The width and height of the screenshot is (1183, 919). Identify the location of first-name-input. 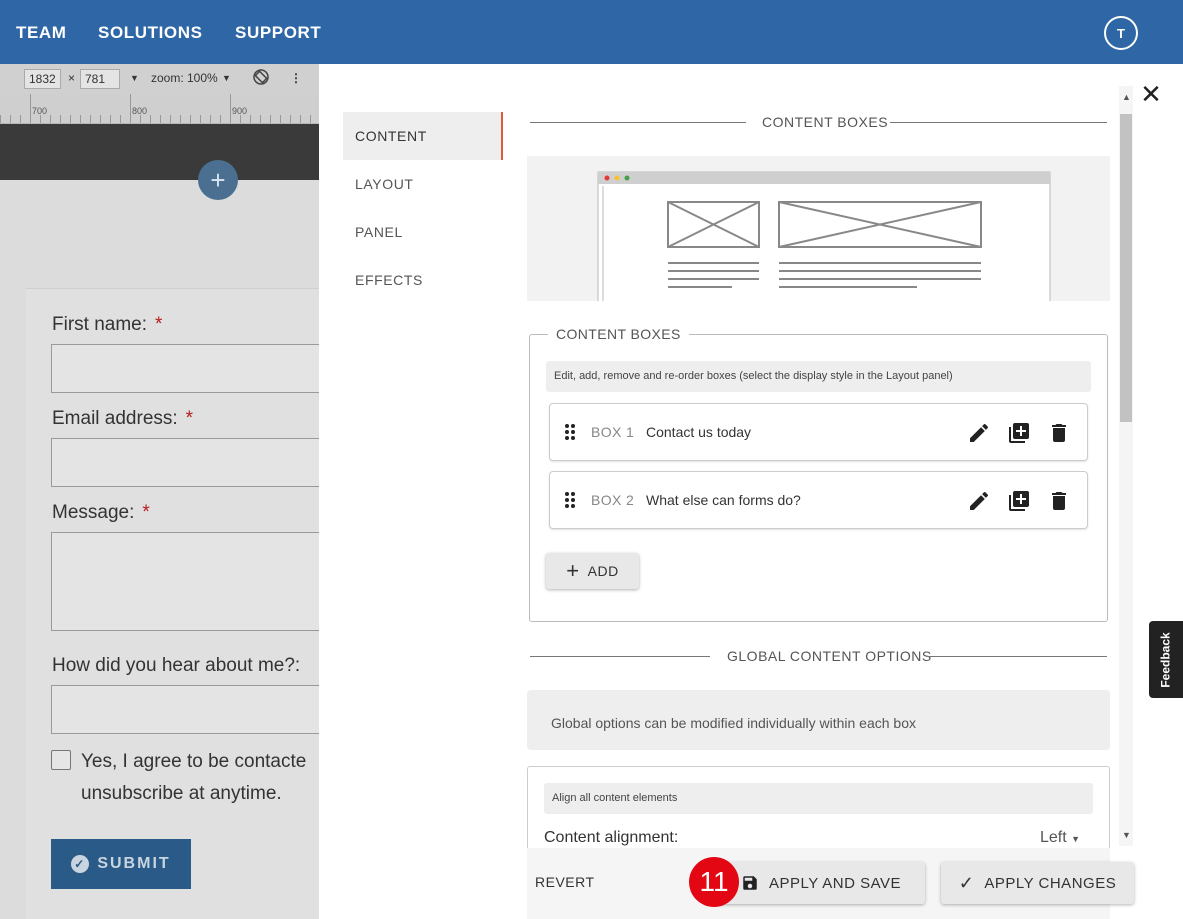
(196, 368).